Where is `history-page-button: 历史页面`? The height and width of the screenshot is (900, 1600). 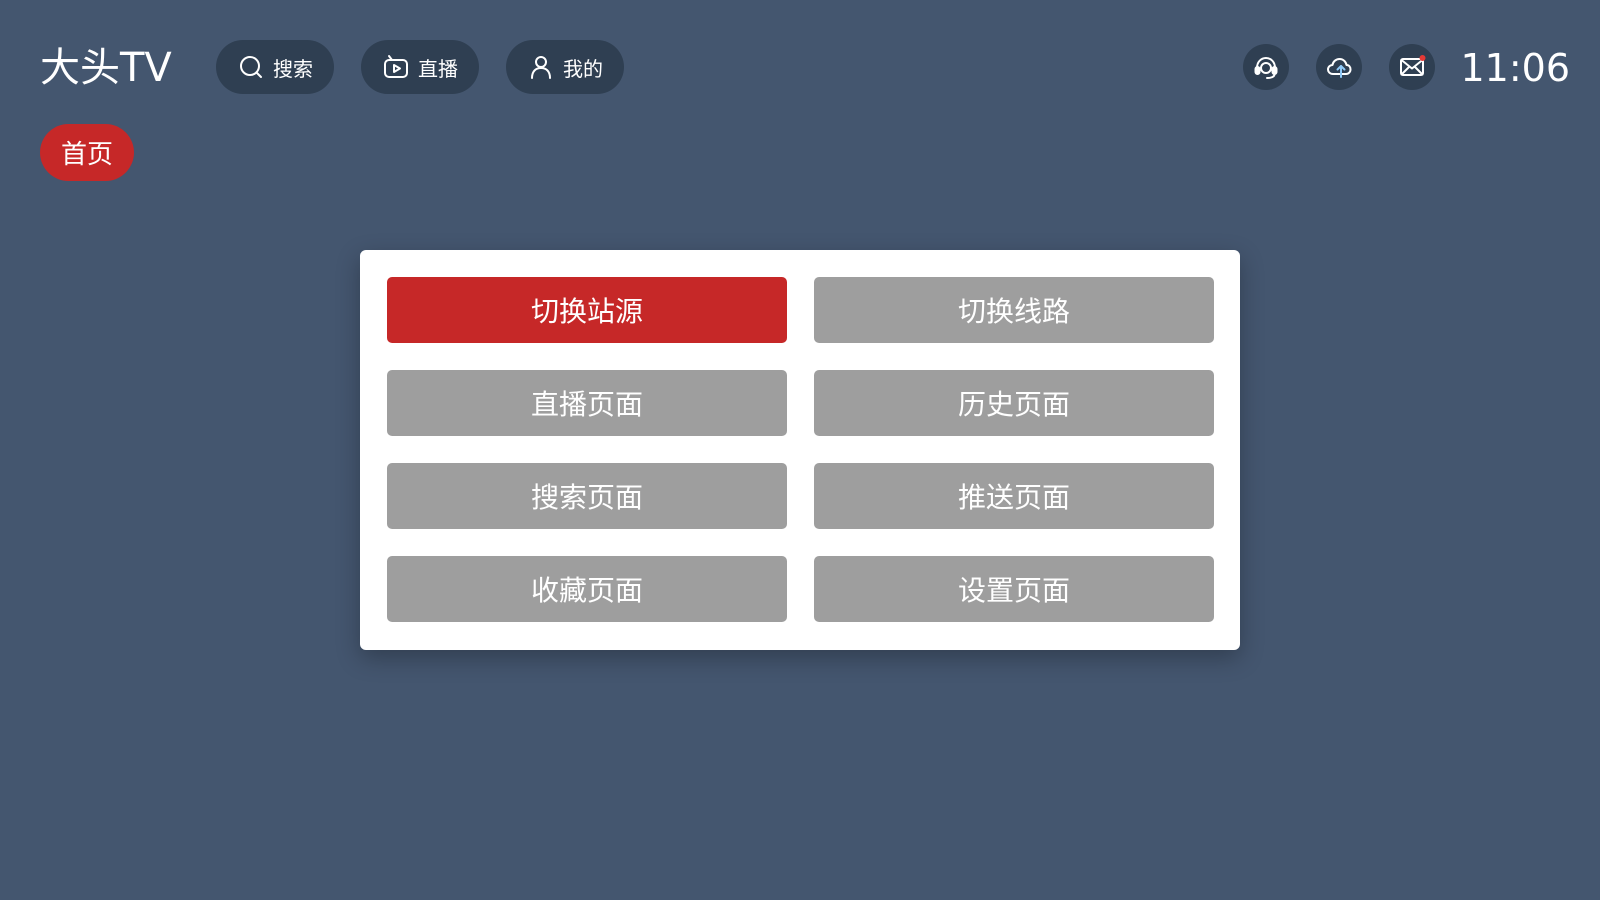 history-page-button: 历史页面 is located at coordinates (1014, 403).